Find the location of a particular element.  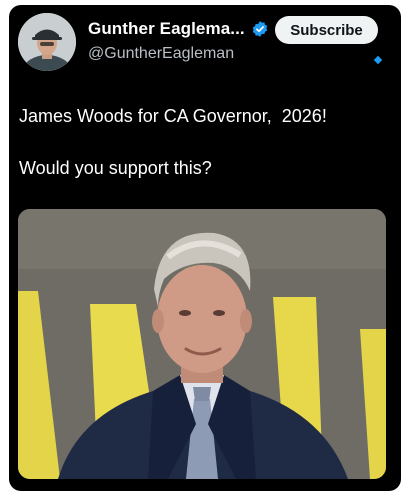

subscribe-button: Subscribe is located at coordinates (326, 30).